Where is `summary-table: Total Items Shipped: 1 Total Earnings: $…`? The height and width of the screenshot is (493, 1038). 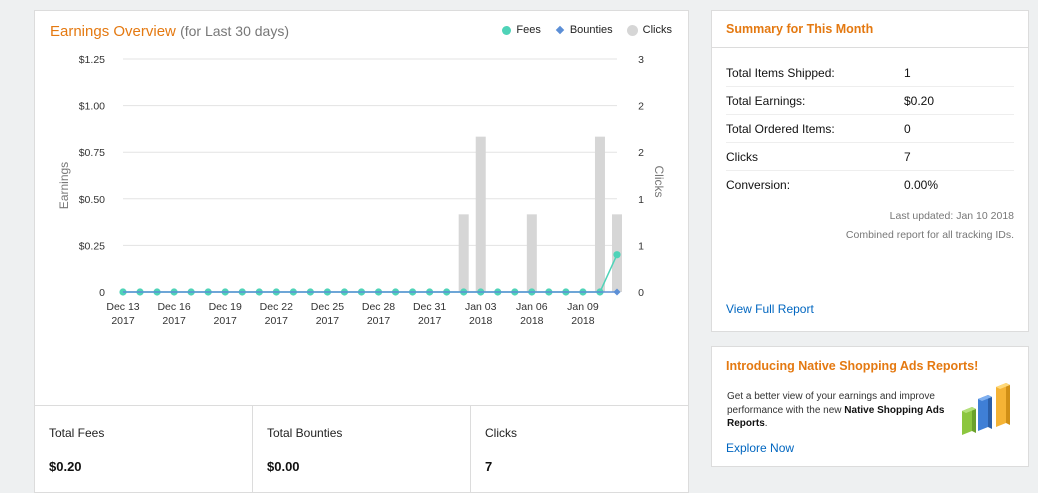
summary-table: Total Items Shipped: 1 Total Earnings: $… is located at coordinates (870, 129).